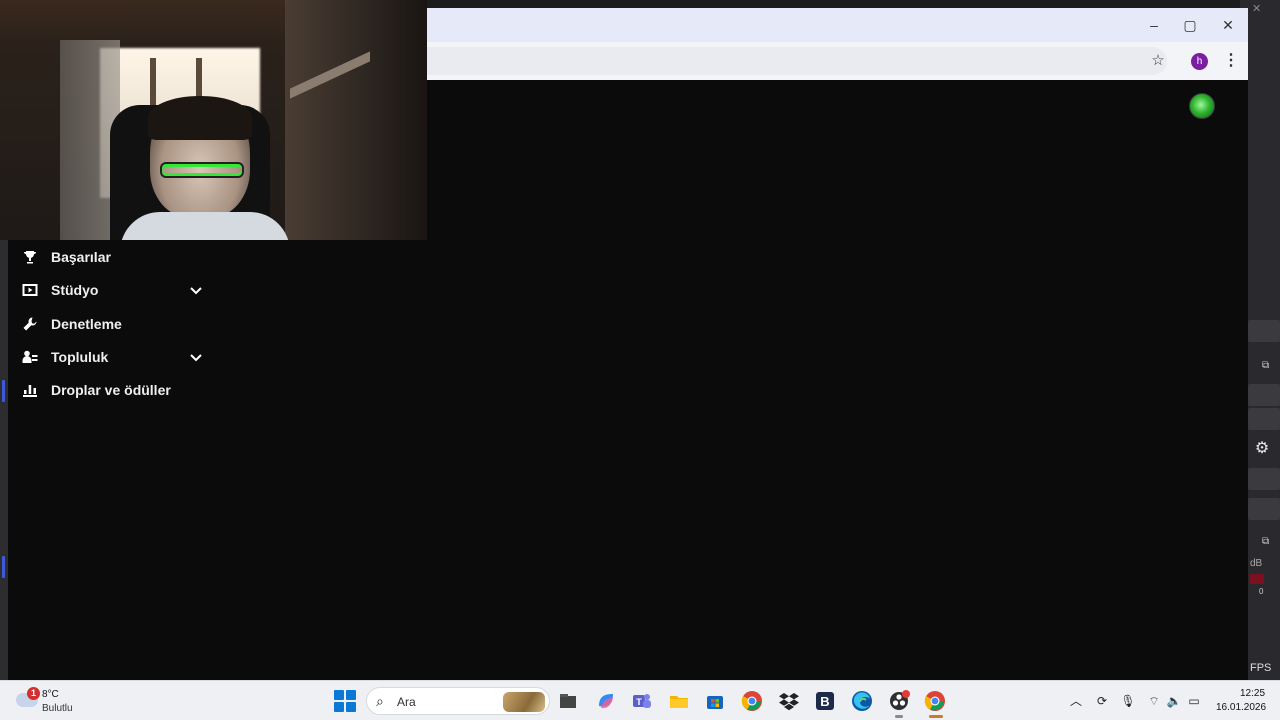 Image resolution: width=1280 pixels, height=720 pixels. I want to click on profile-avatar: h, so click(1199, 61).